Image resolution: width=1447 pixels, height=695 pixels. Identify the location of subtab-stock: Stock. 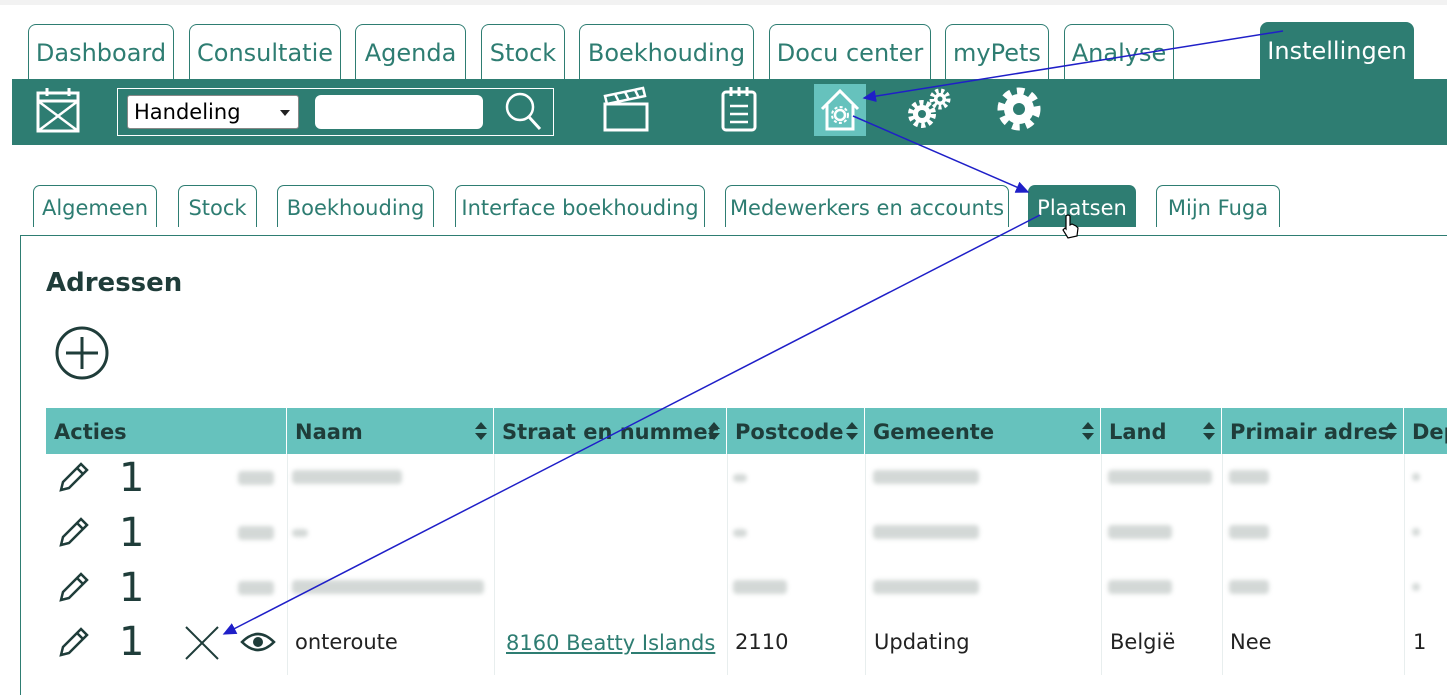
(217, 206).